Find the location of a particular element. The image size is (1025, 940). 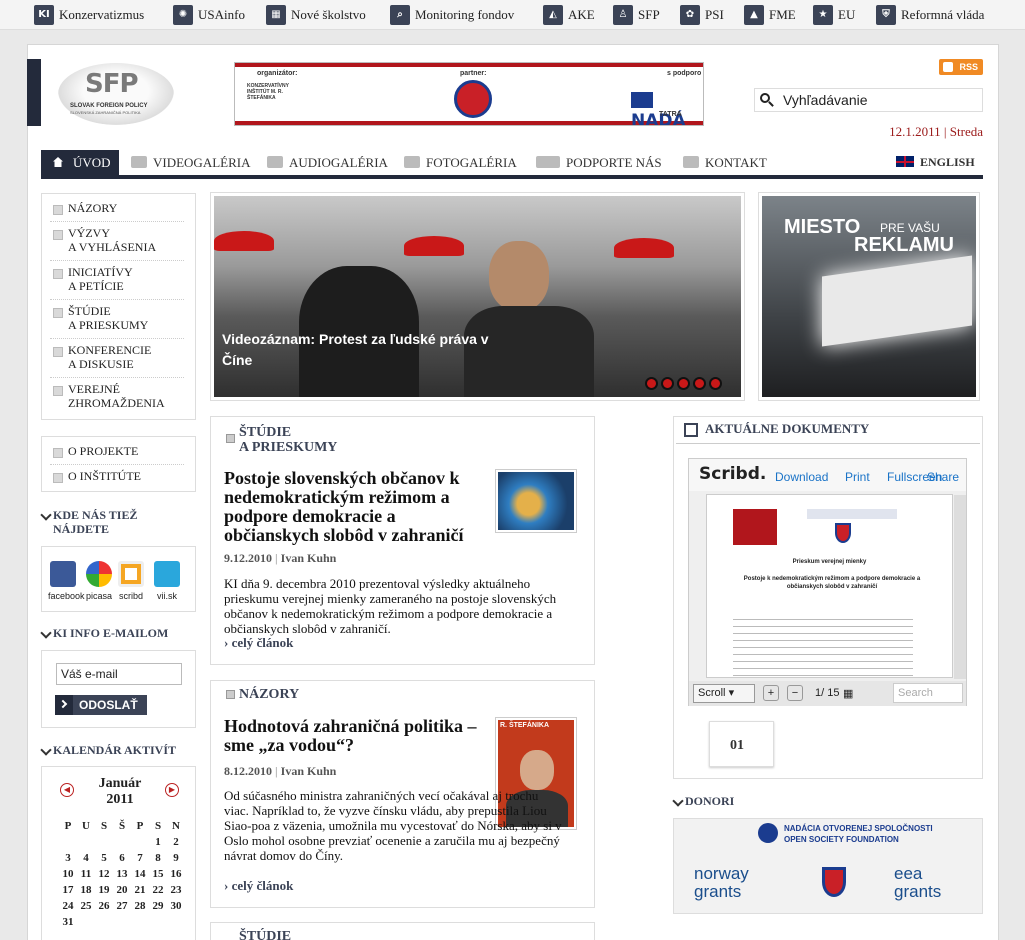

calendar-day: 28 is located at coordinates (140, 906).